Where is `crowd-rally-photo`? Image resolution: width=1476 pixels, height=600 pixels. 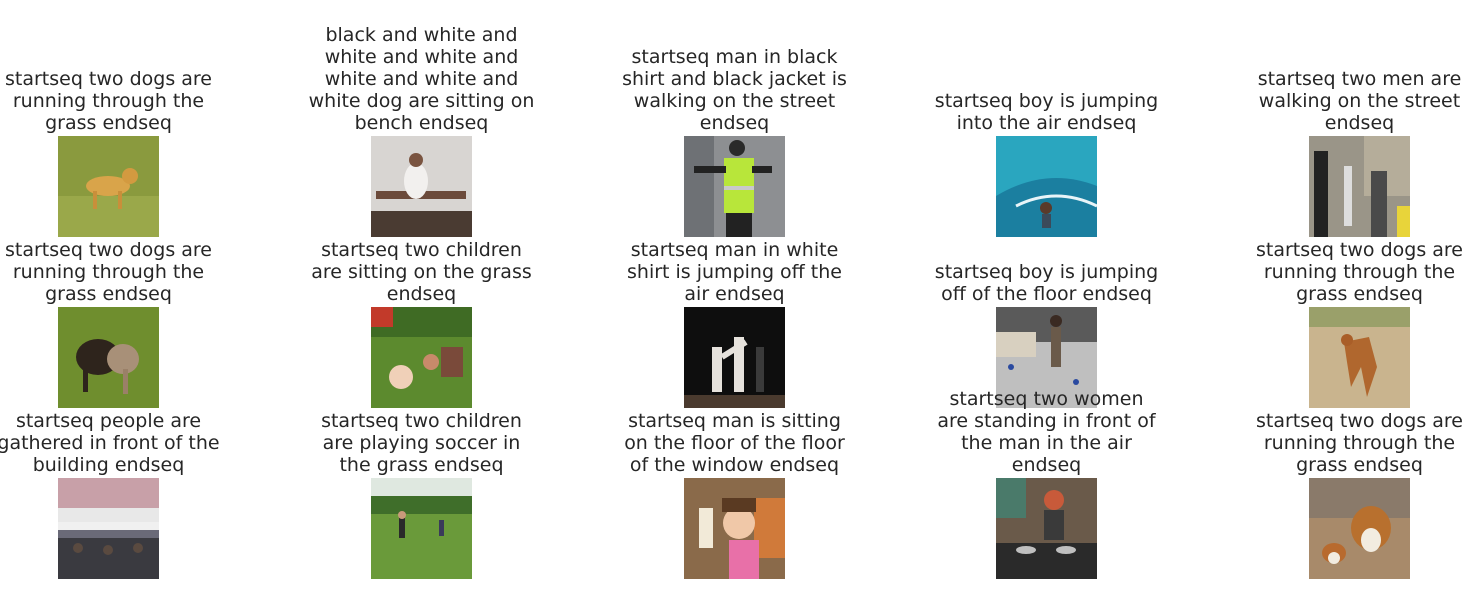
crowd-rally-photo is located at coordinates (108, 528).